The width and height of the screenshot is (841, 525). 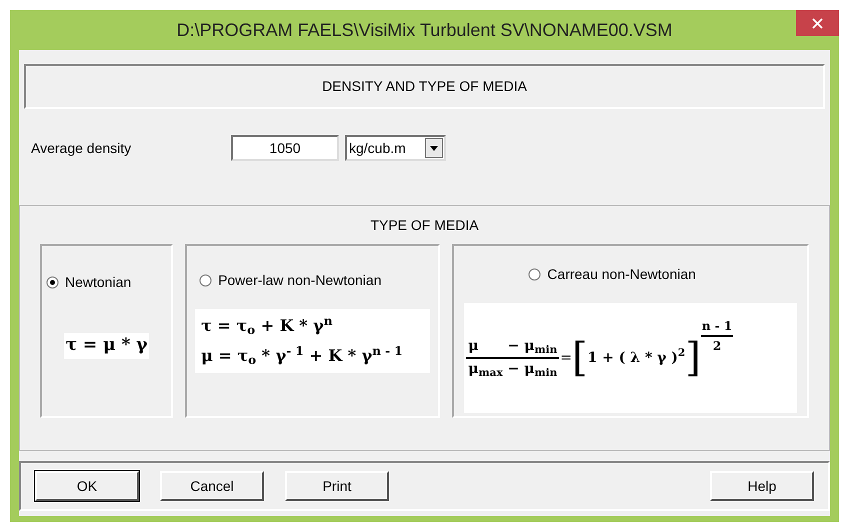 What do you see at coordinates (312, 341) in the screenshot?
I see `formula: τ = τ$_{o}$ + K * γ$^{n}$ μ = τ$_{o}$ * γ$^{- 1}$ + K * γ$^{n - 1}$` at bounding box center [312, 341].